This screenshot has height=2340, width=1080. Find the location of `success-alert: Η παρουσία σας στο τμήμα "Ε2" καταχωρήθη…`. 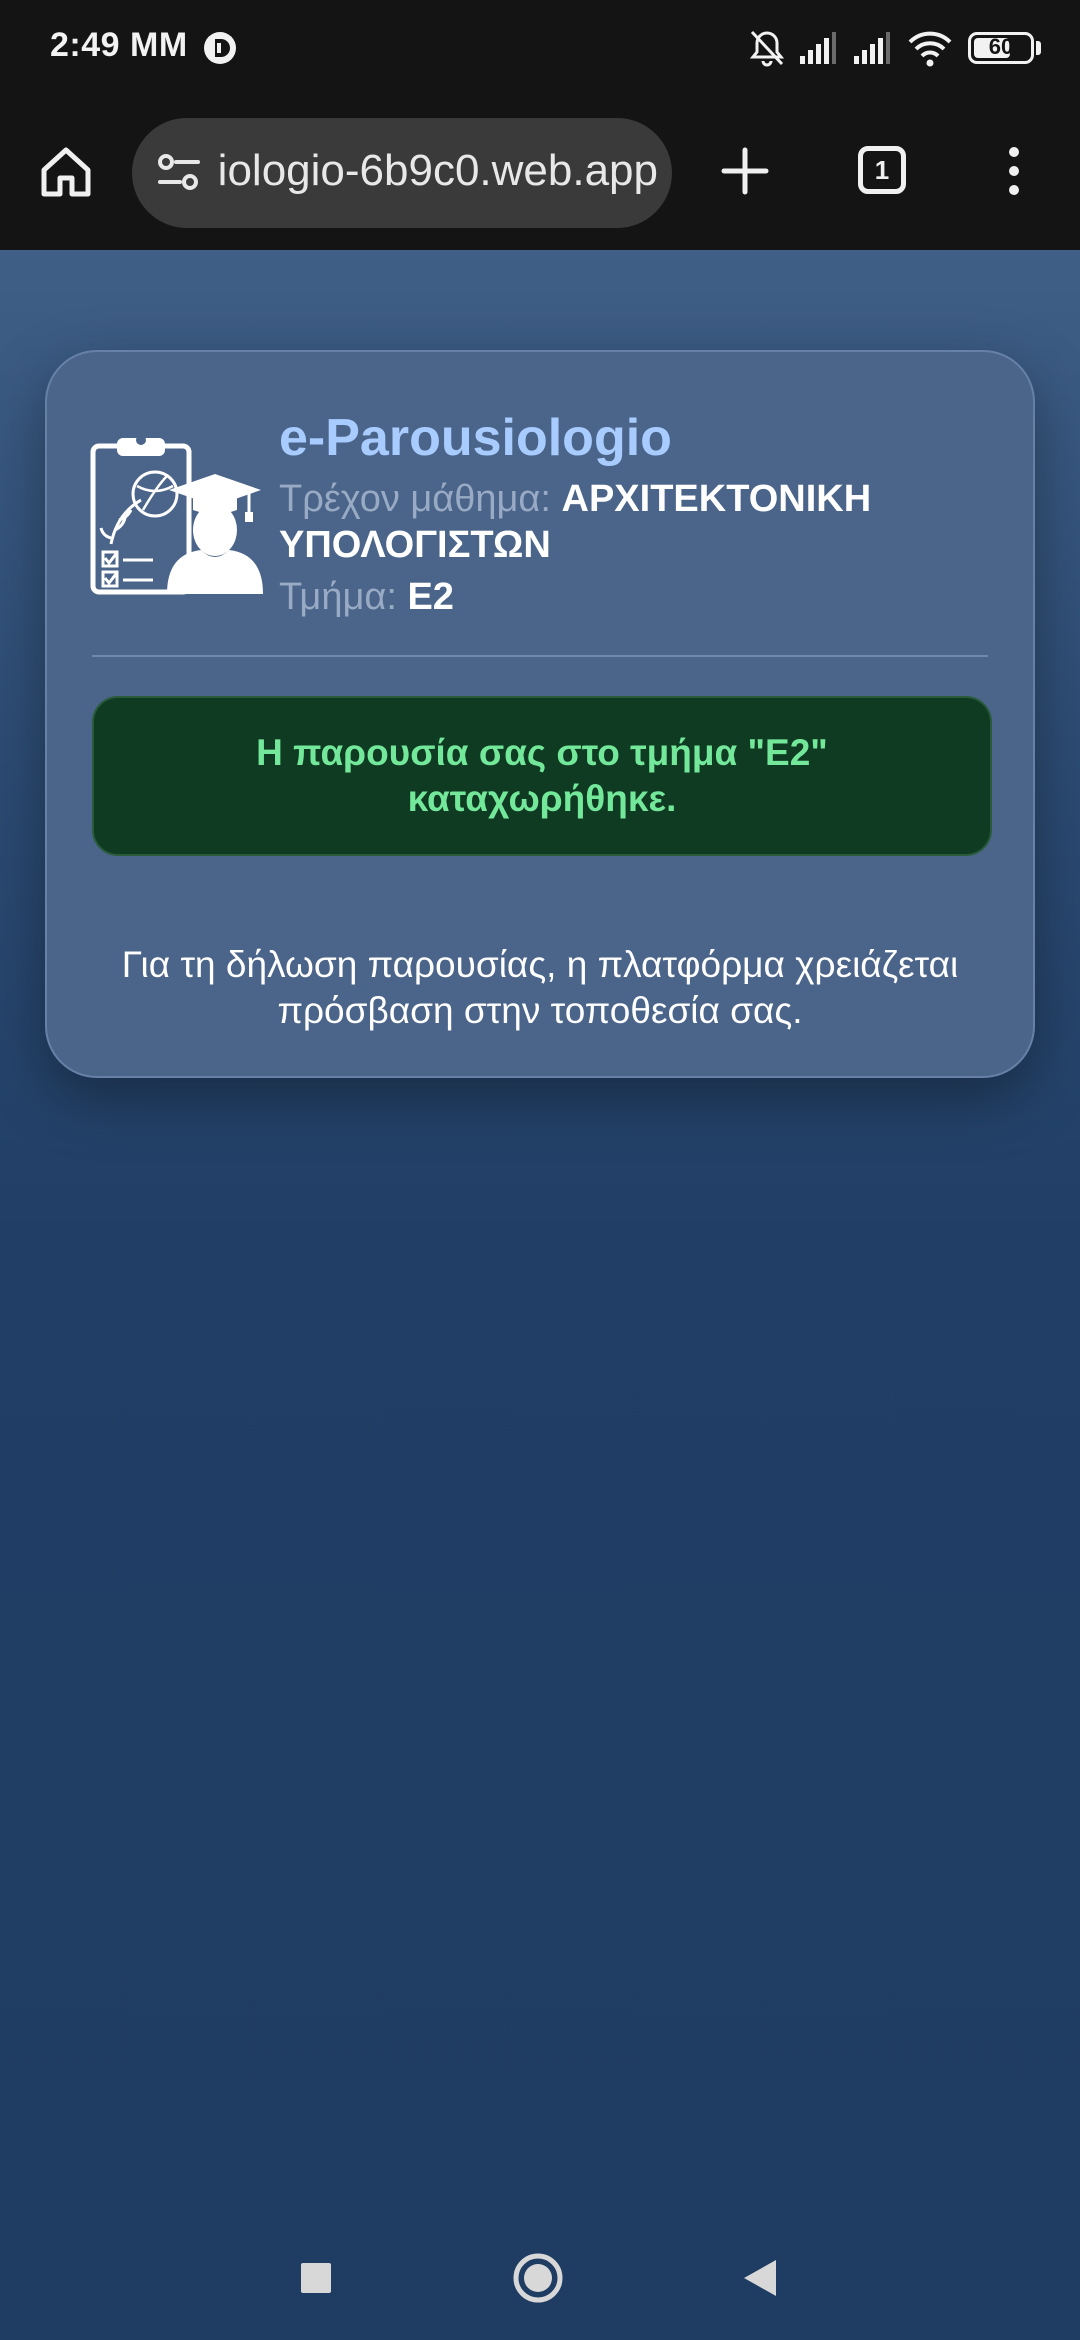

success-alert: Η παρουσία σας στο τμήμα "Ε2" καταχωρήθη… is located at coordinates (542, 776).